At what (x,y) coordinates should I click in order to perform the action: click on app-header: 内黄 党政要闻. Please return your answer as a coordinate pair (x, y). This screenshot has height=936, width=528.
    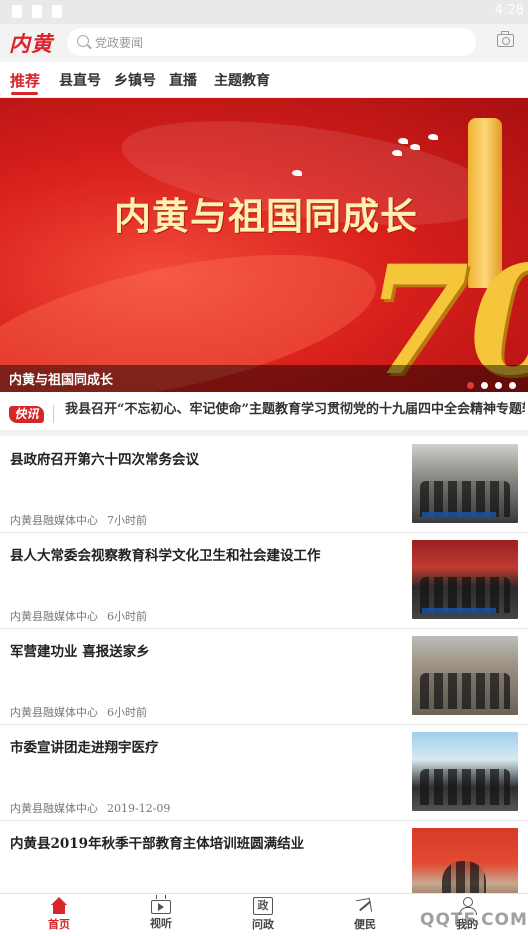
    Looking at the image, I should click on (264, 43).